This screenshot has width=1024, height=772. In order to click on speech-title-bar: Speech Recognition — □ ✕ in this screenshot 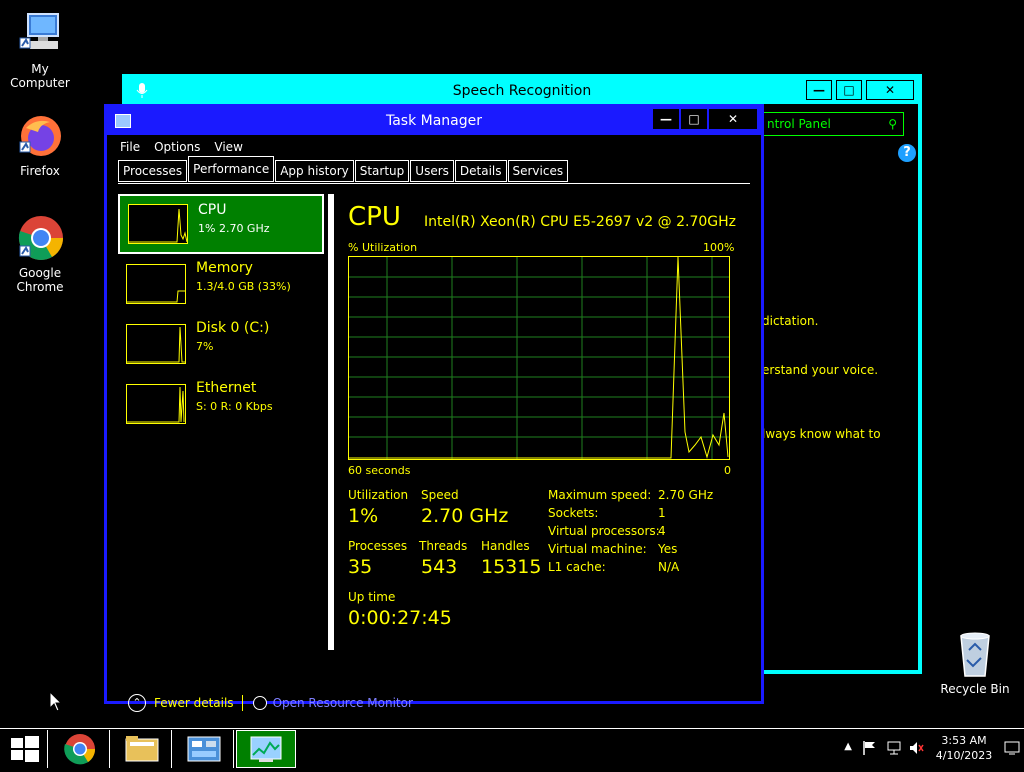, I will do `click(522, 91)`.